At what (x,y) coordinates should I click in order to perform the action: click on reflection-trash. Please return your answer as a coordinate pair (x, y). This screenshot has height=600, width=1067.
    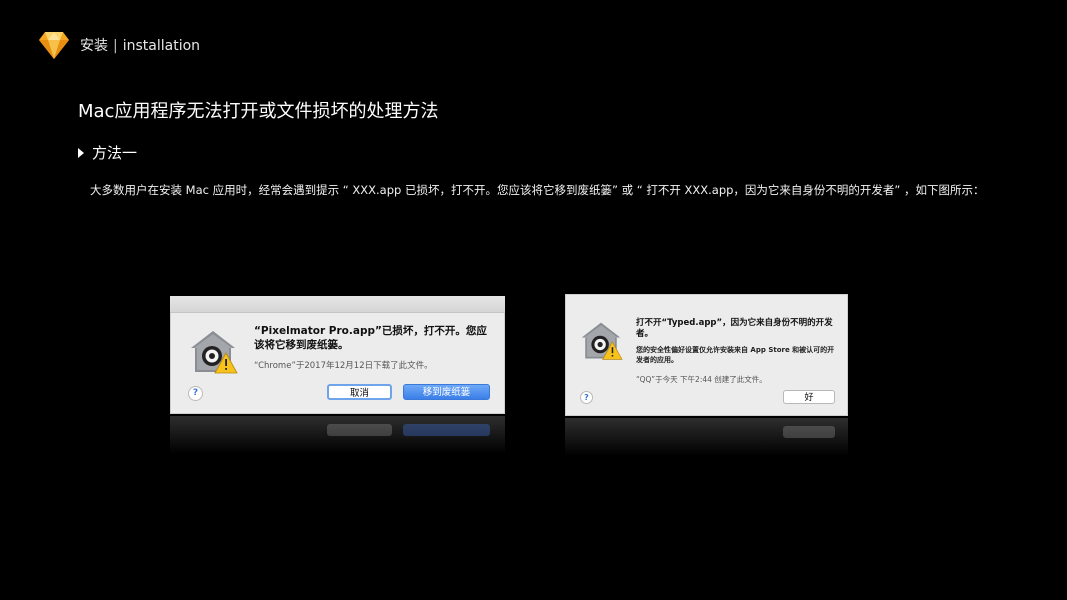
    Looking at the image, I should click on (446, 430).